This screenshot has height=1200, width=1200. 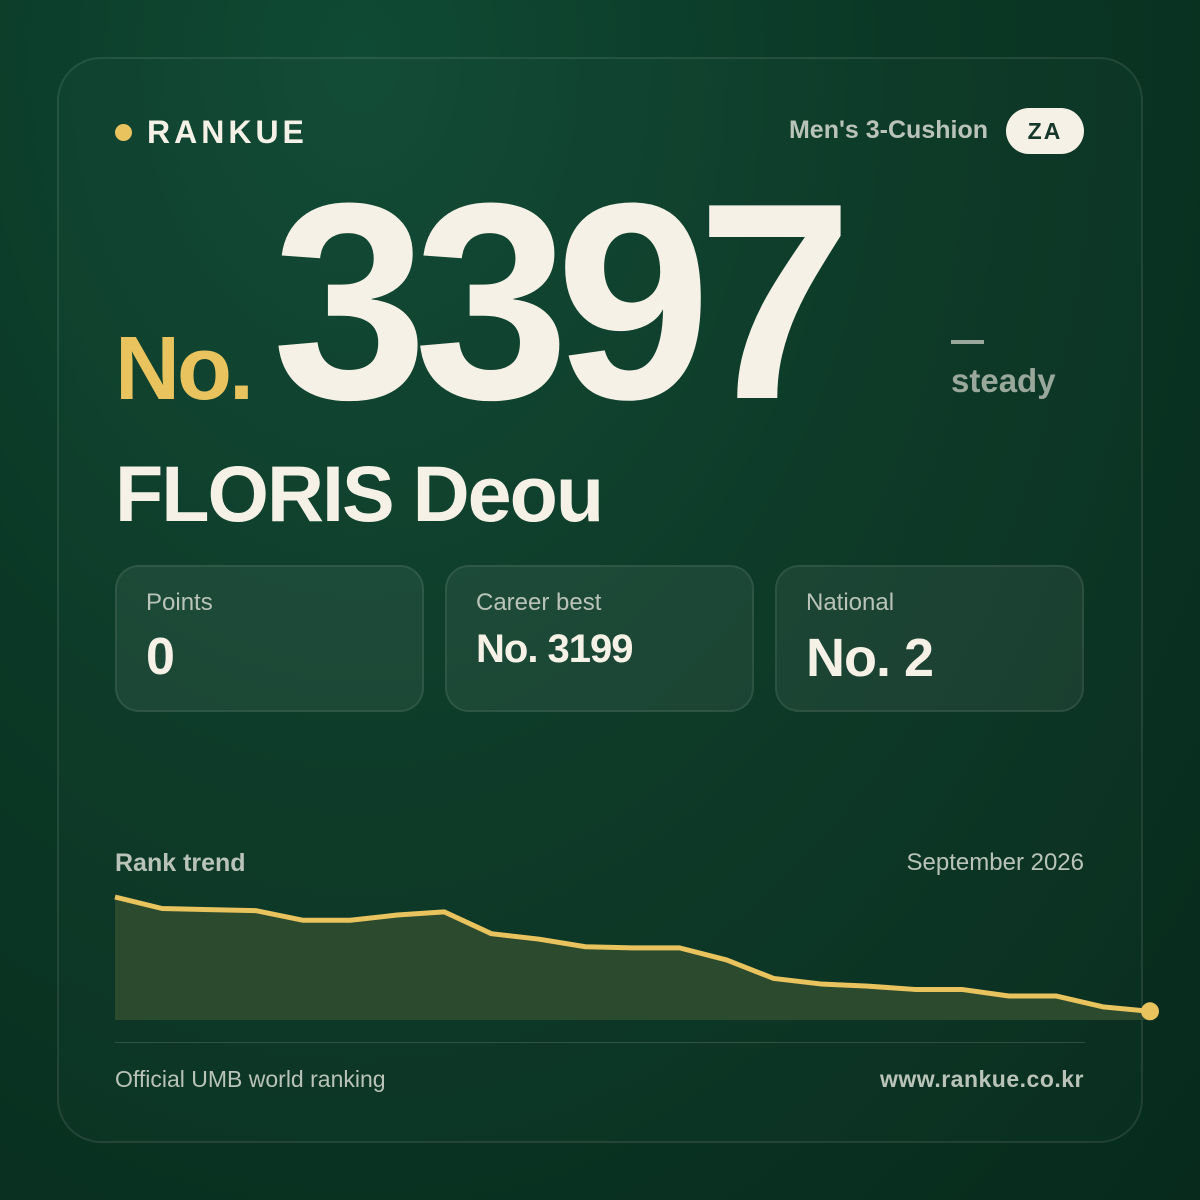 What do you see at coordinates (636, 957) in the screenshot?
I see `rank-trend-chart` at bounding box center [636, 957].